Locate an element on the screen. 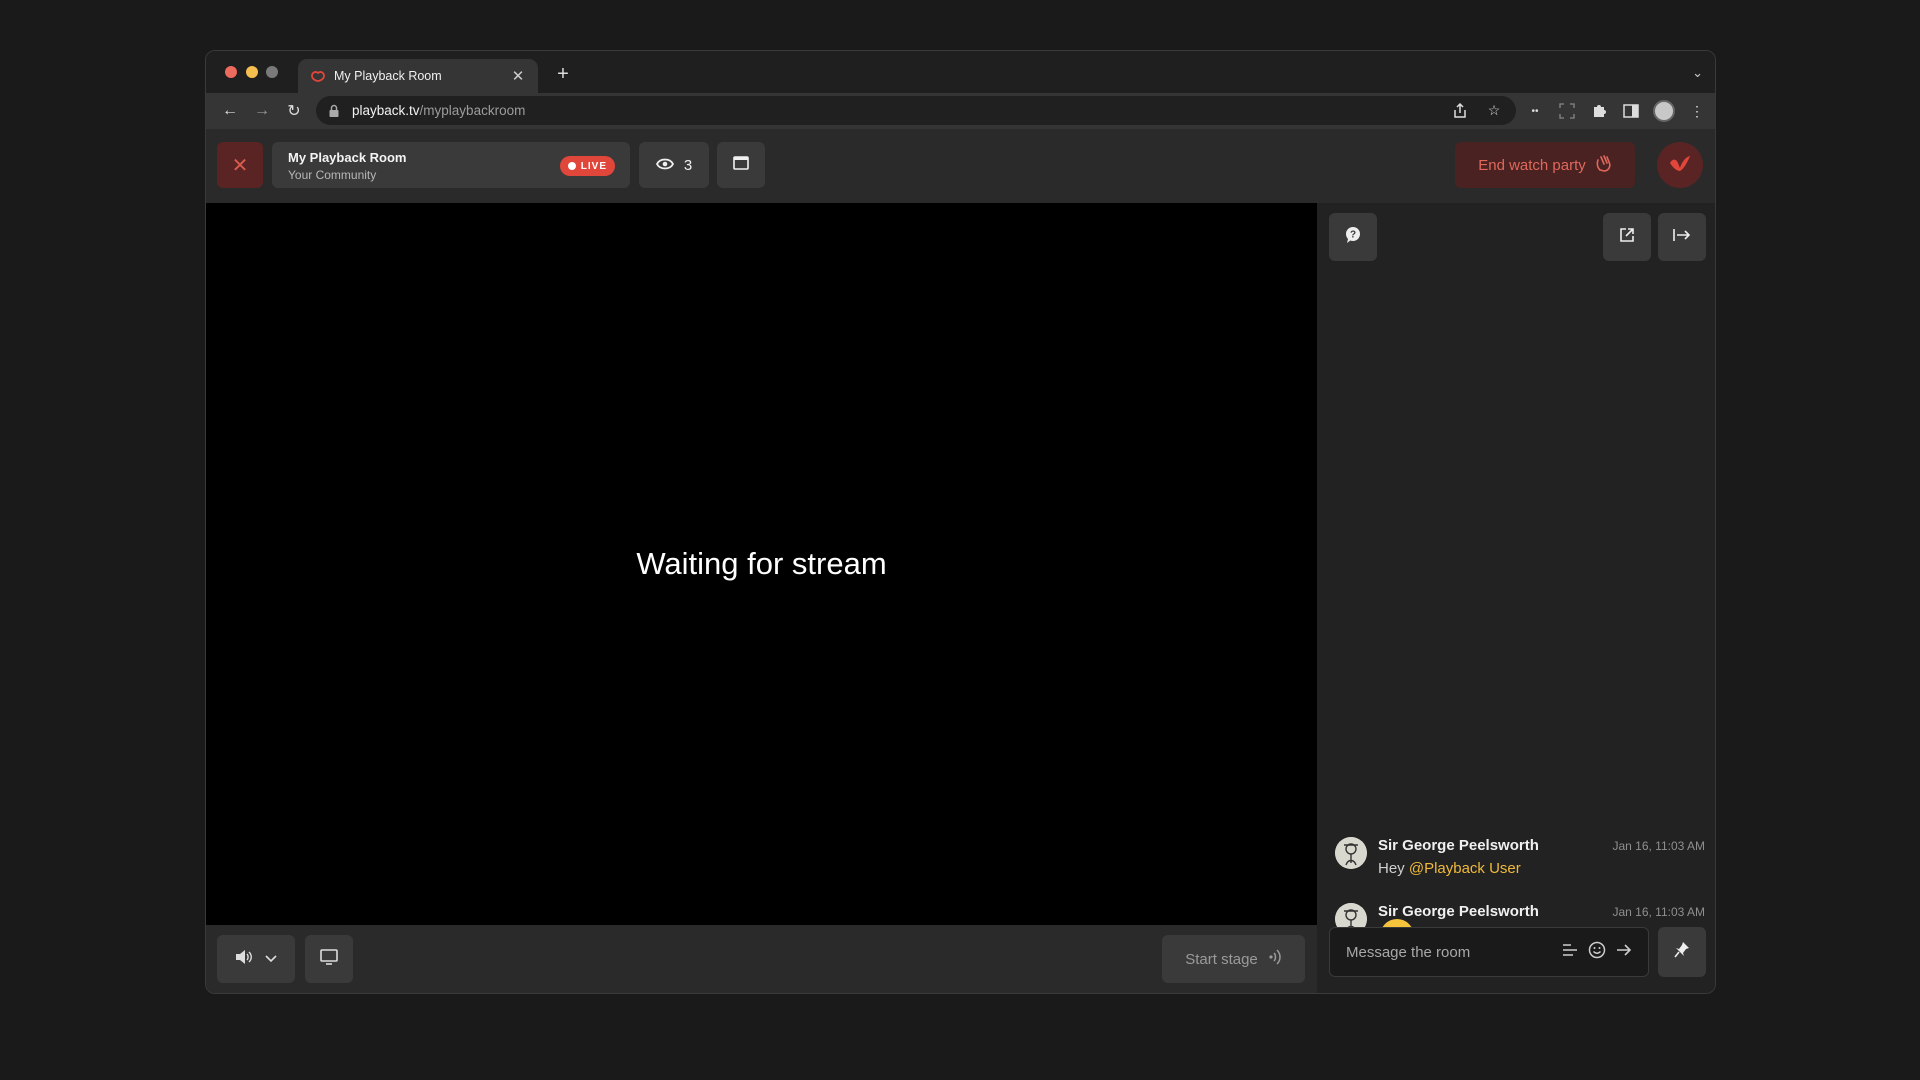  toolbar: ← → ↻ playback.tv/myplaybackroom ☆ •• ⋮ is located at coordinates (960, 111).